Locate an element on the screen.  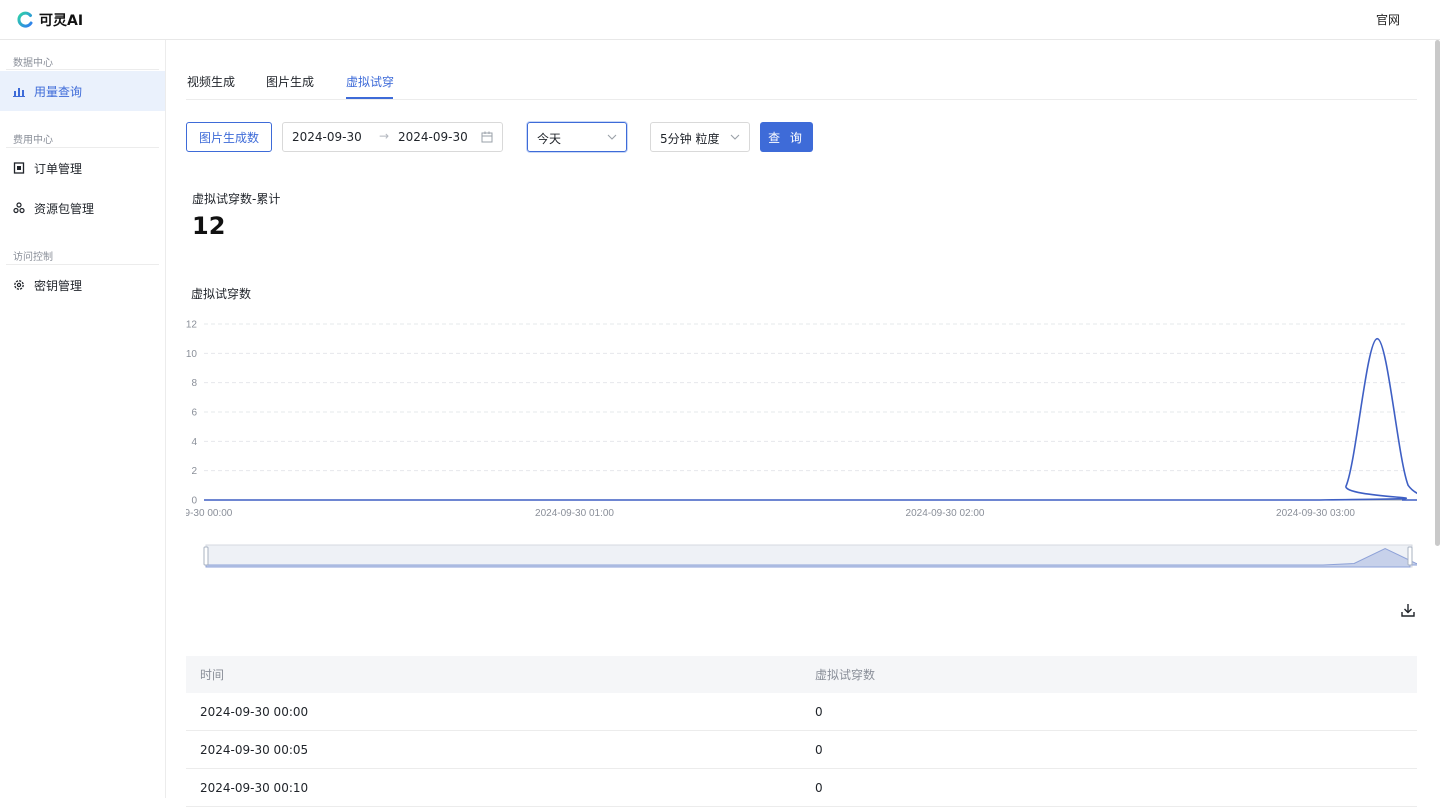
sidebar-item-packages: 资源包管理 is located at coordinates (82, 208).